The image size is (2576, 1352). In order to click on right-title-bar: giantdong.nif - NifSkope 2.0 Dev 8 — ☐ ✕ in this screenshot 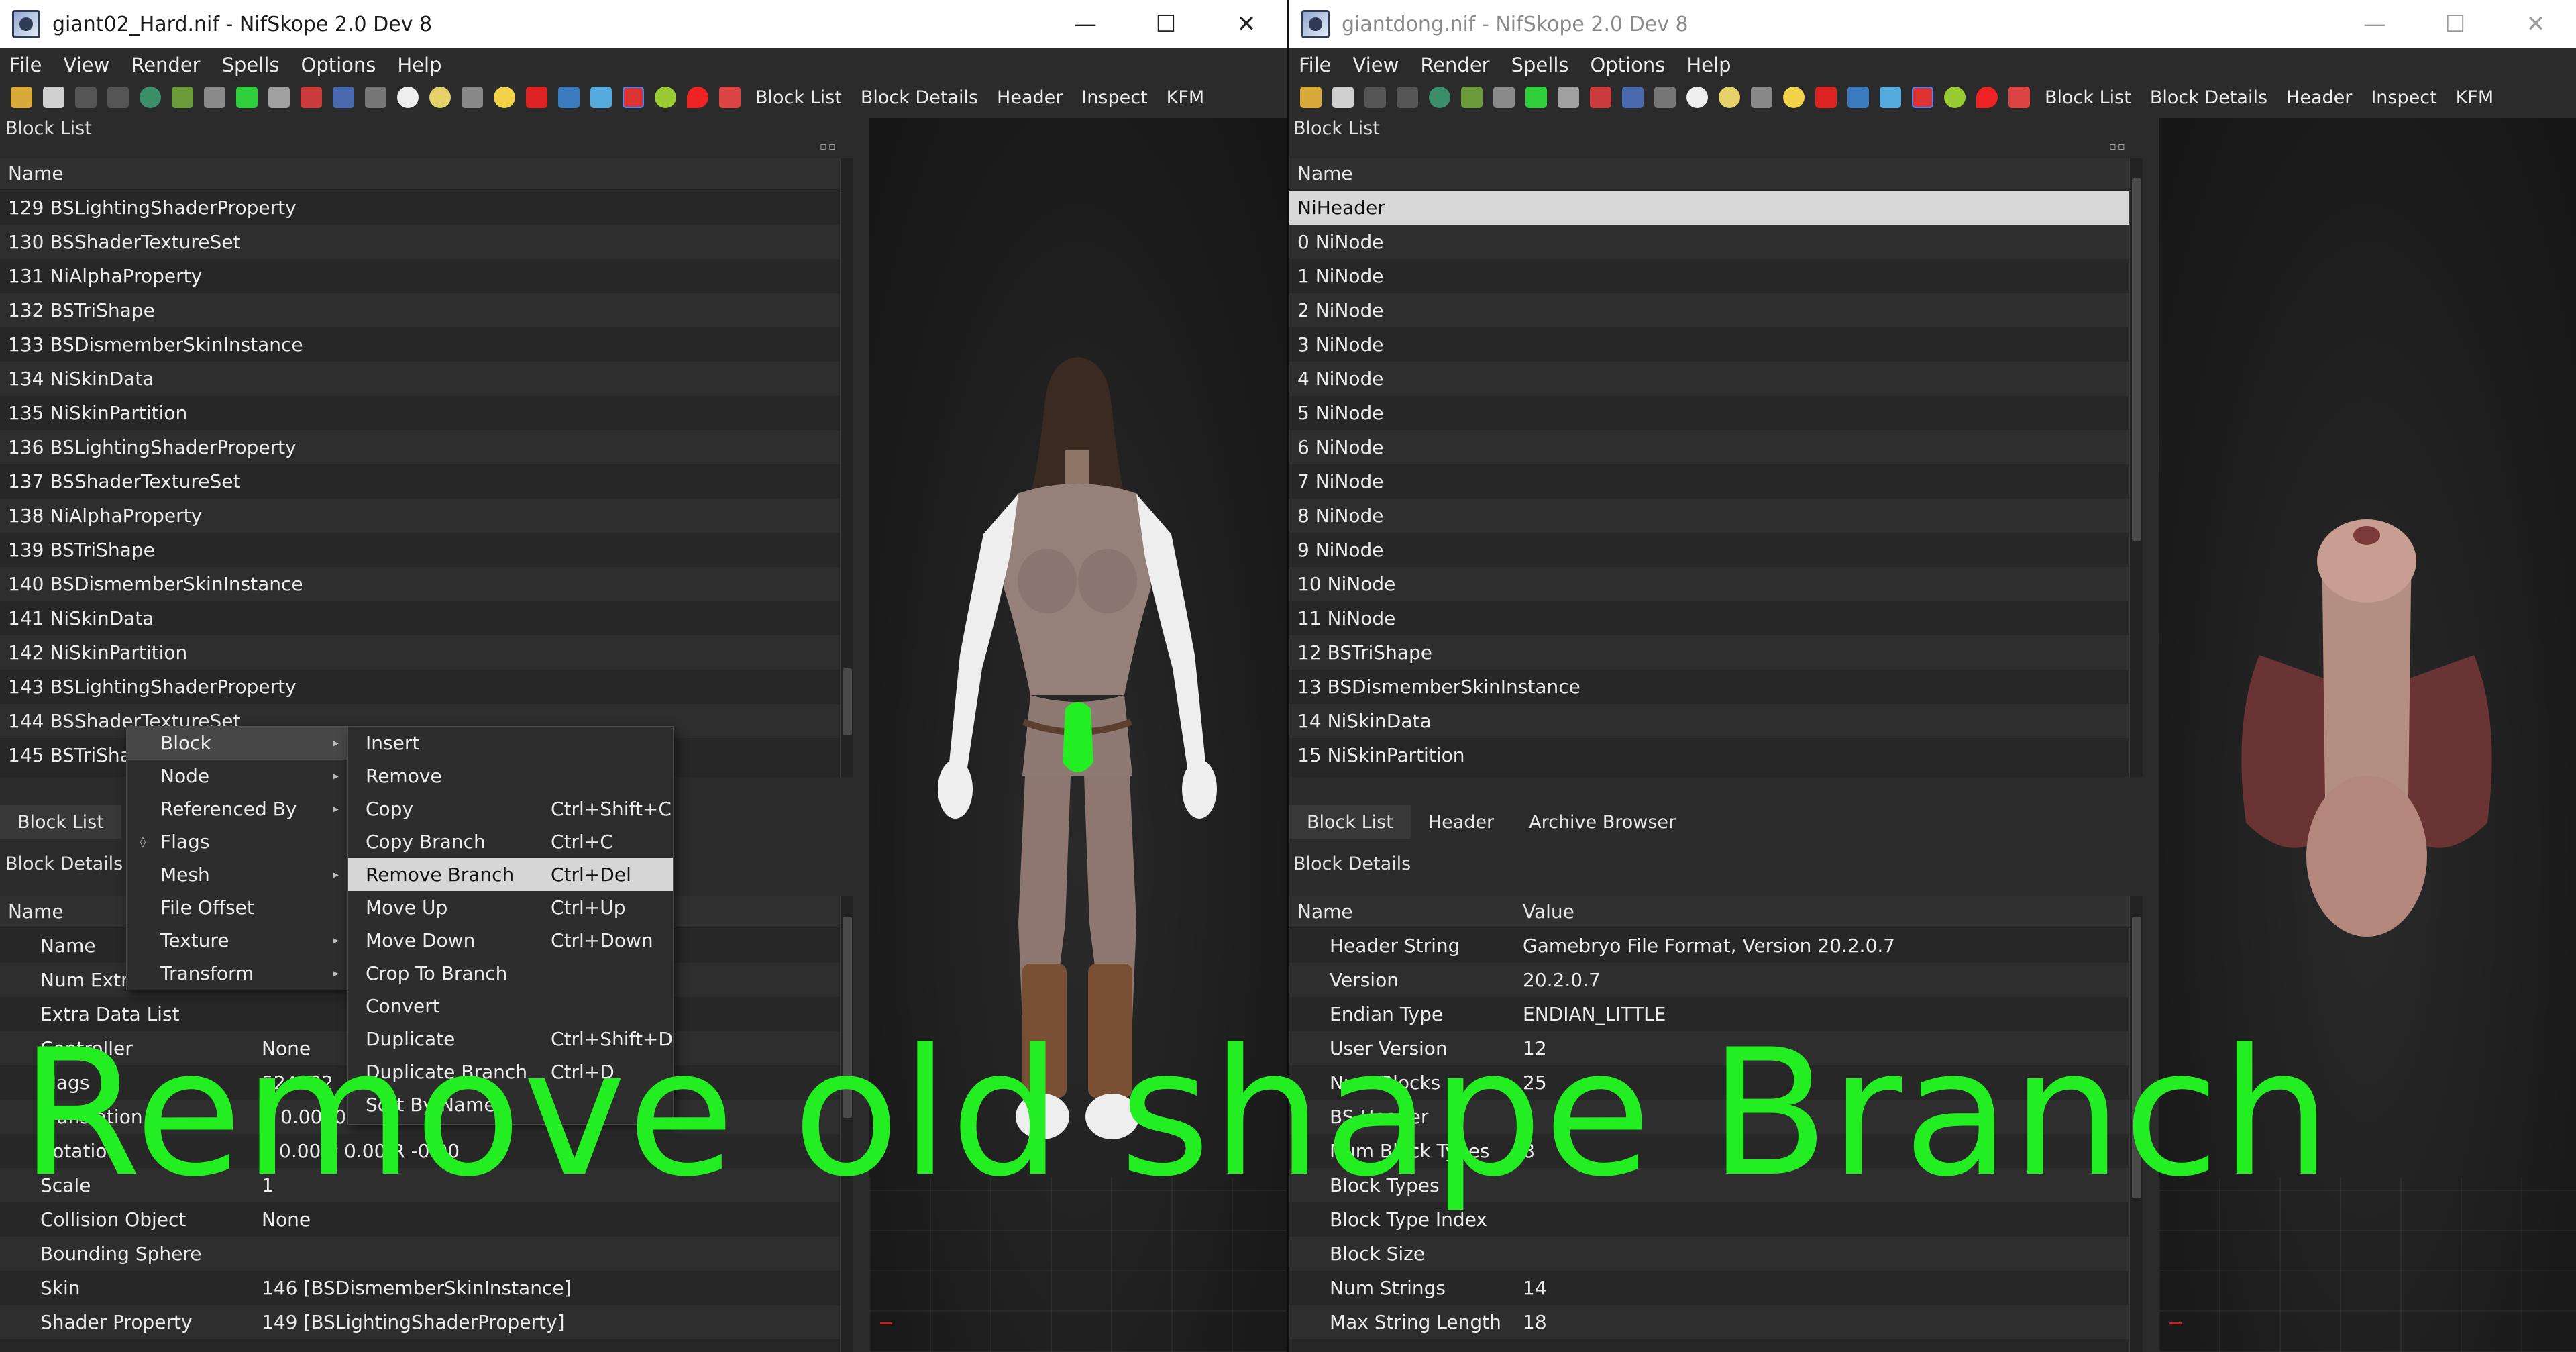, I will do `click(1932, 24)`.